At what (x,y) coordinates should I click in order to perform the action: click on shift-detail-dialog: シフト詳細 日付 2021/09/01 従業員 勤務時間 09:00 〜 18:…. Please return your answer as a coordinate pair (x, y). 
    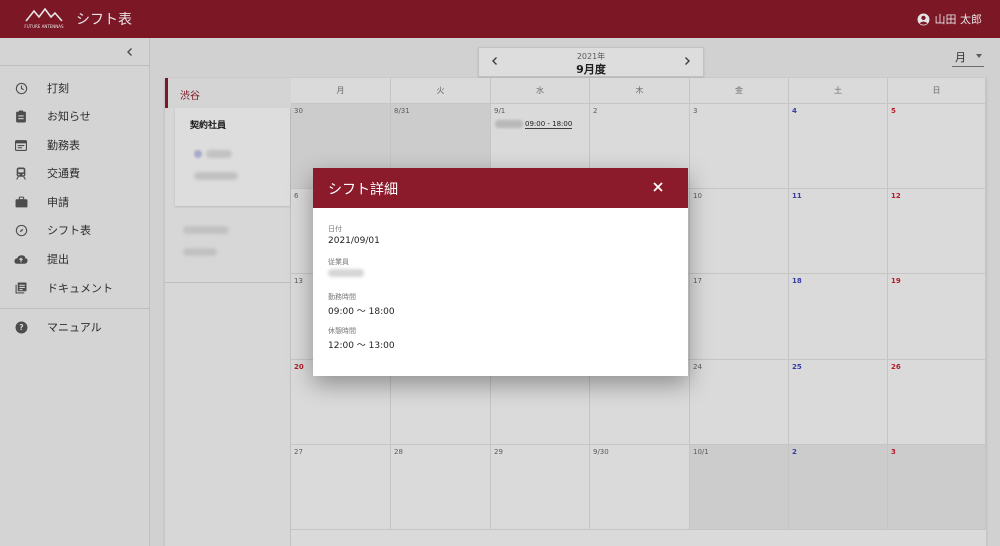
    Looking at the image, I should click on (500, 272).